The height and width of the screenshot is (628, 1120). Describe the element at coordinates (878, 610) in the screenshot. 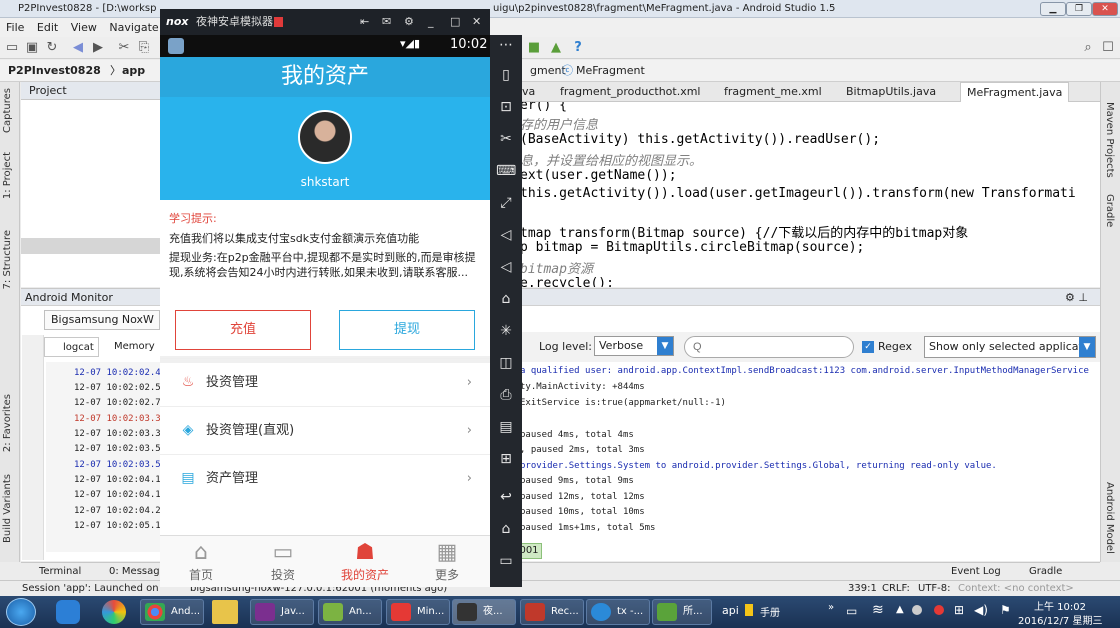

I see `wifi-icon: ≋` at that location.